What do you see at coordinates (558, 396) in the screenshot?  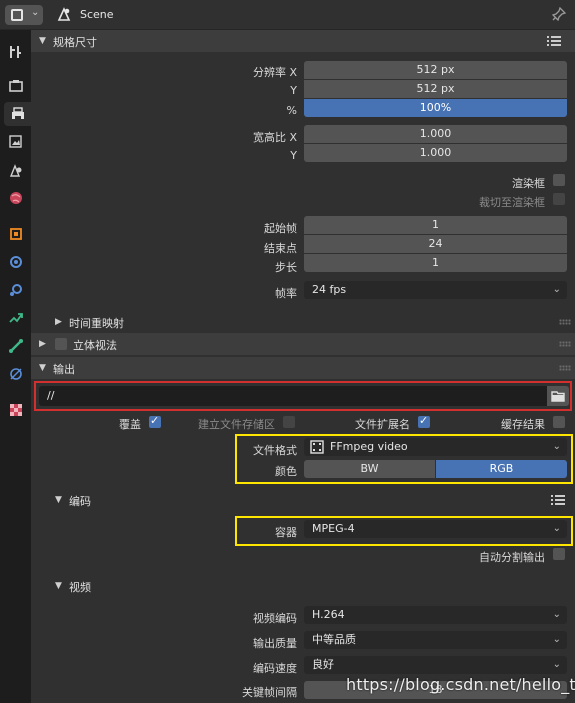 I see `file-browse-button` at bounding box center [558, 396].